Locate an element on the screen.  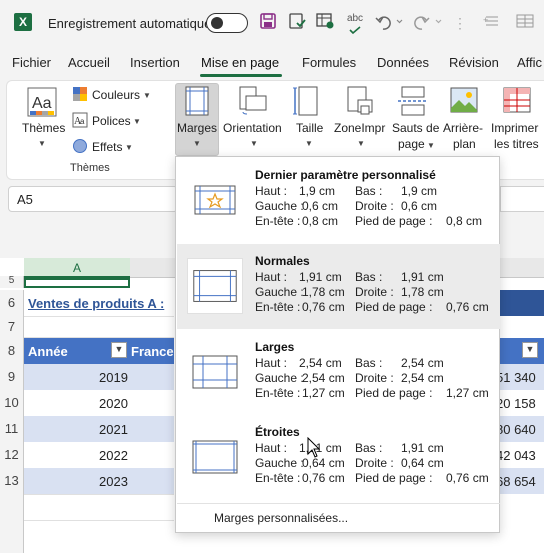
row-header-9: 9 is located at coordinates (12, 377).